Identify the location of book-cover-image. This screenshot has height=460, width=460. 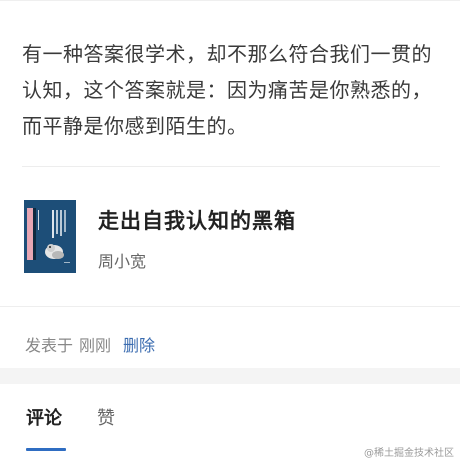
(50, 236).